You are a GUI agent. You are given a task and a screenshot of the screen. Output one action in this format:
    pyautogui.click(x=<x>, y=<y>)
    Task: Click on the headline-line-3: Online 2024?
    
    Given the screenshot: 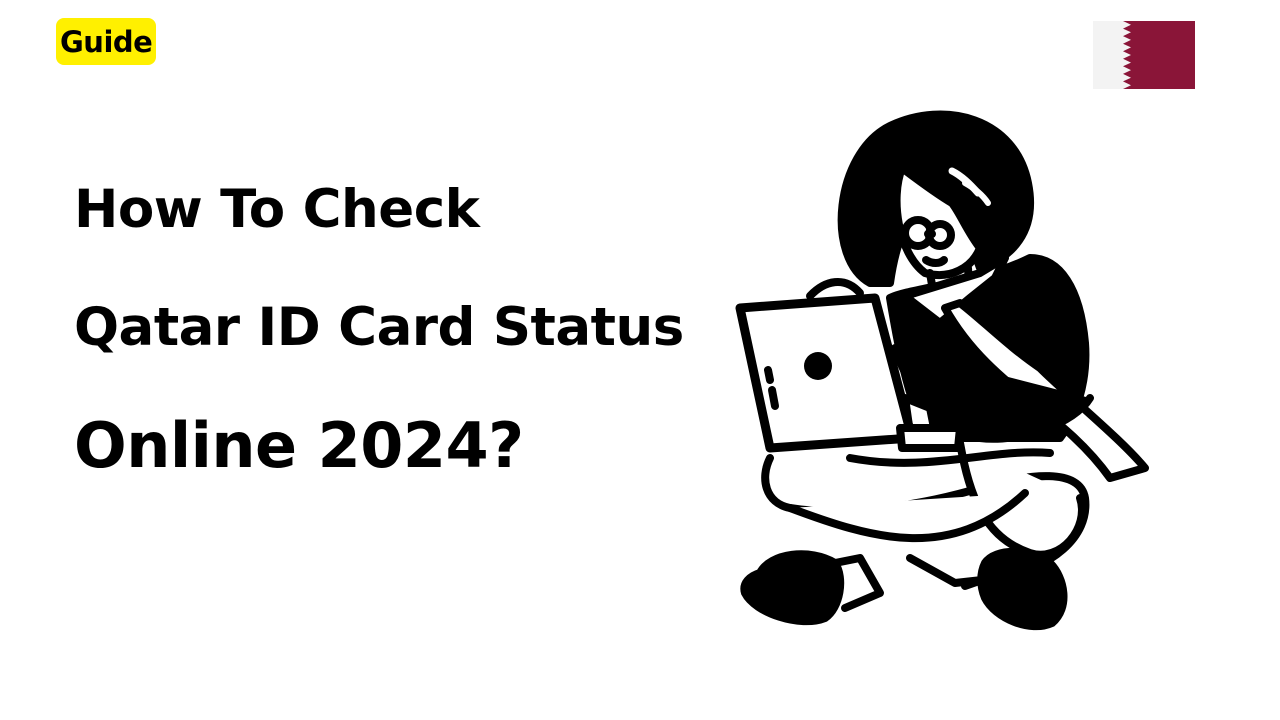 What is the action you would take?
    pyautogui.click(x=299, y=445)
    